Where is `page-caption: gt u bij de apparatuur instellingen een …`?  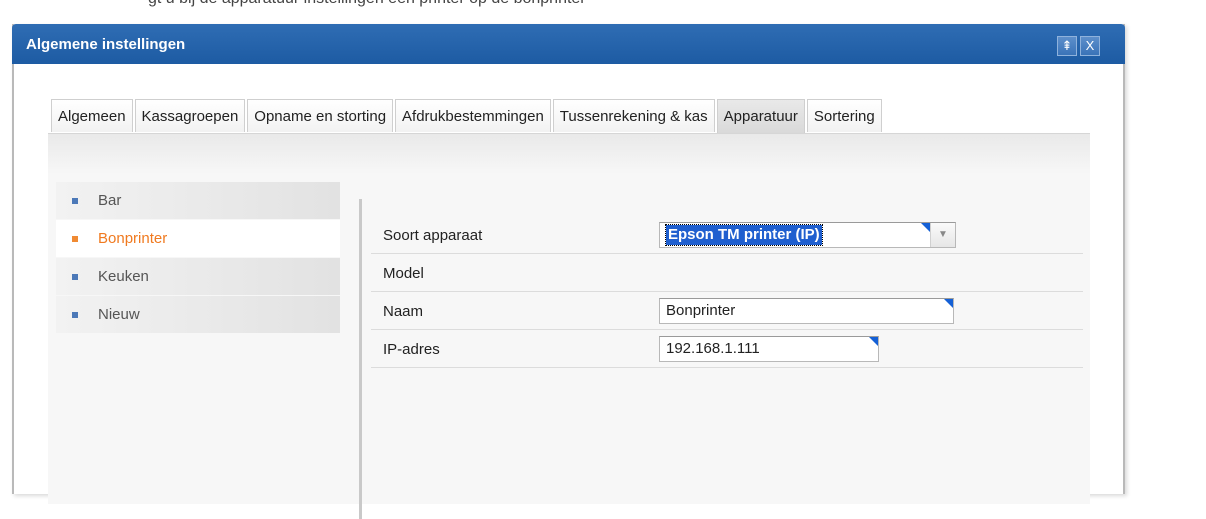
page-caption: gt u bij de apparatuur instellingen een … is located at coordinates (603, 10).